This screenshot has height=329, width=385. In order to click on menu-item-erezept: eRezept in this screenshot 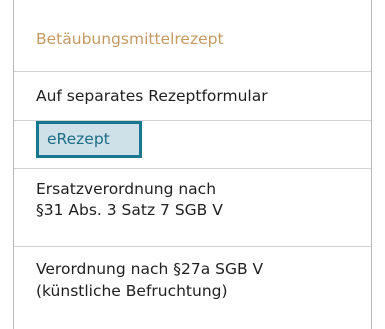, I will do `click(89, 139)`.